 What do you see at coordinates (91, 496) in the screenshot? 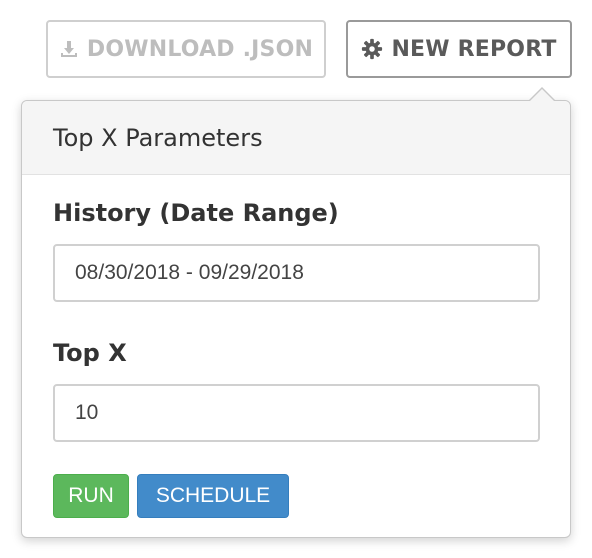
I see `run-button: RUN` at bounding box center [91, 496].